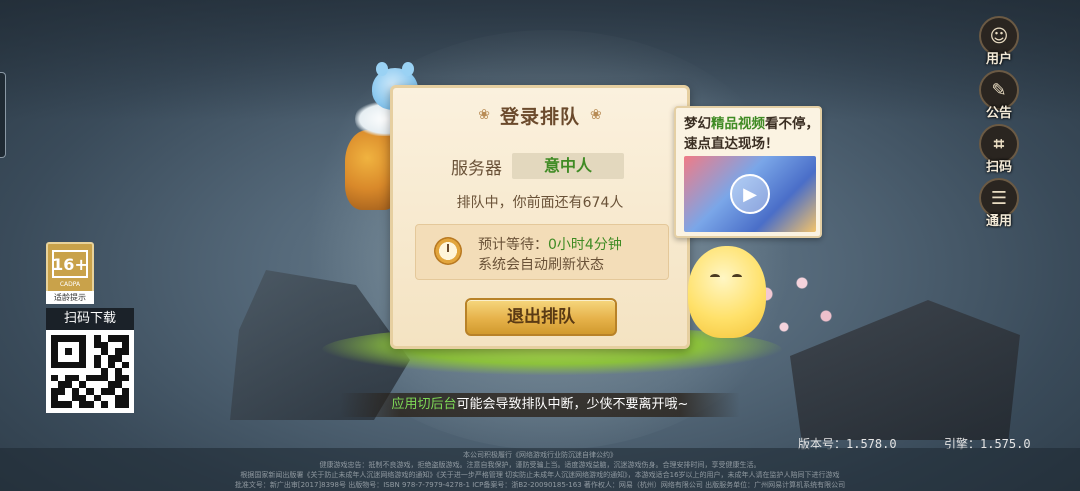 This screenshot has height=491, width=1080. What do you see at coordinates (596, 115) in the screenshot?
I see `swirl-right-icon: ❀` at bounding box center [596, 115].